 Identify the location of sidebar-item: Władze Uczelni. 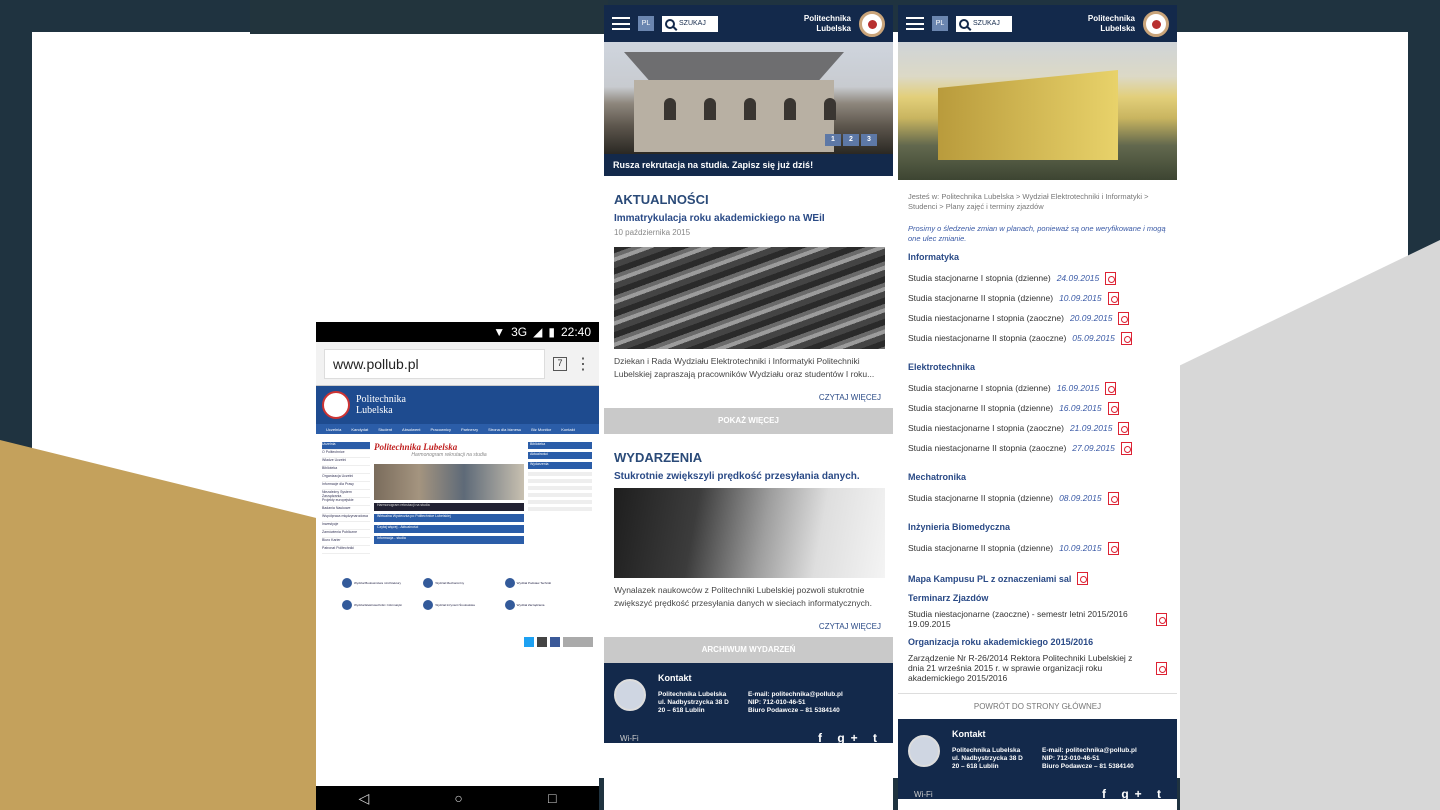
(346, 462).